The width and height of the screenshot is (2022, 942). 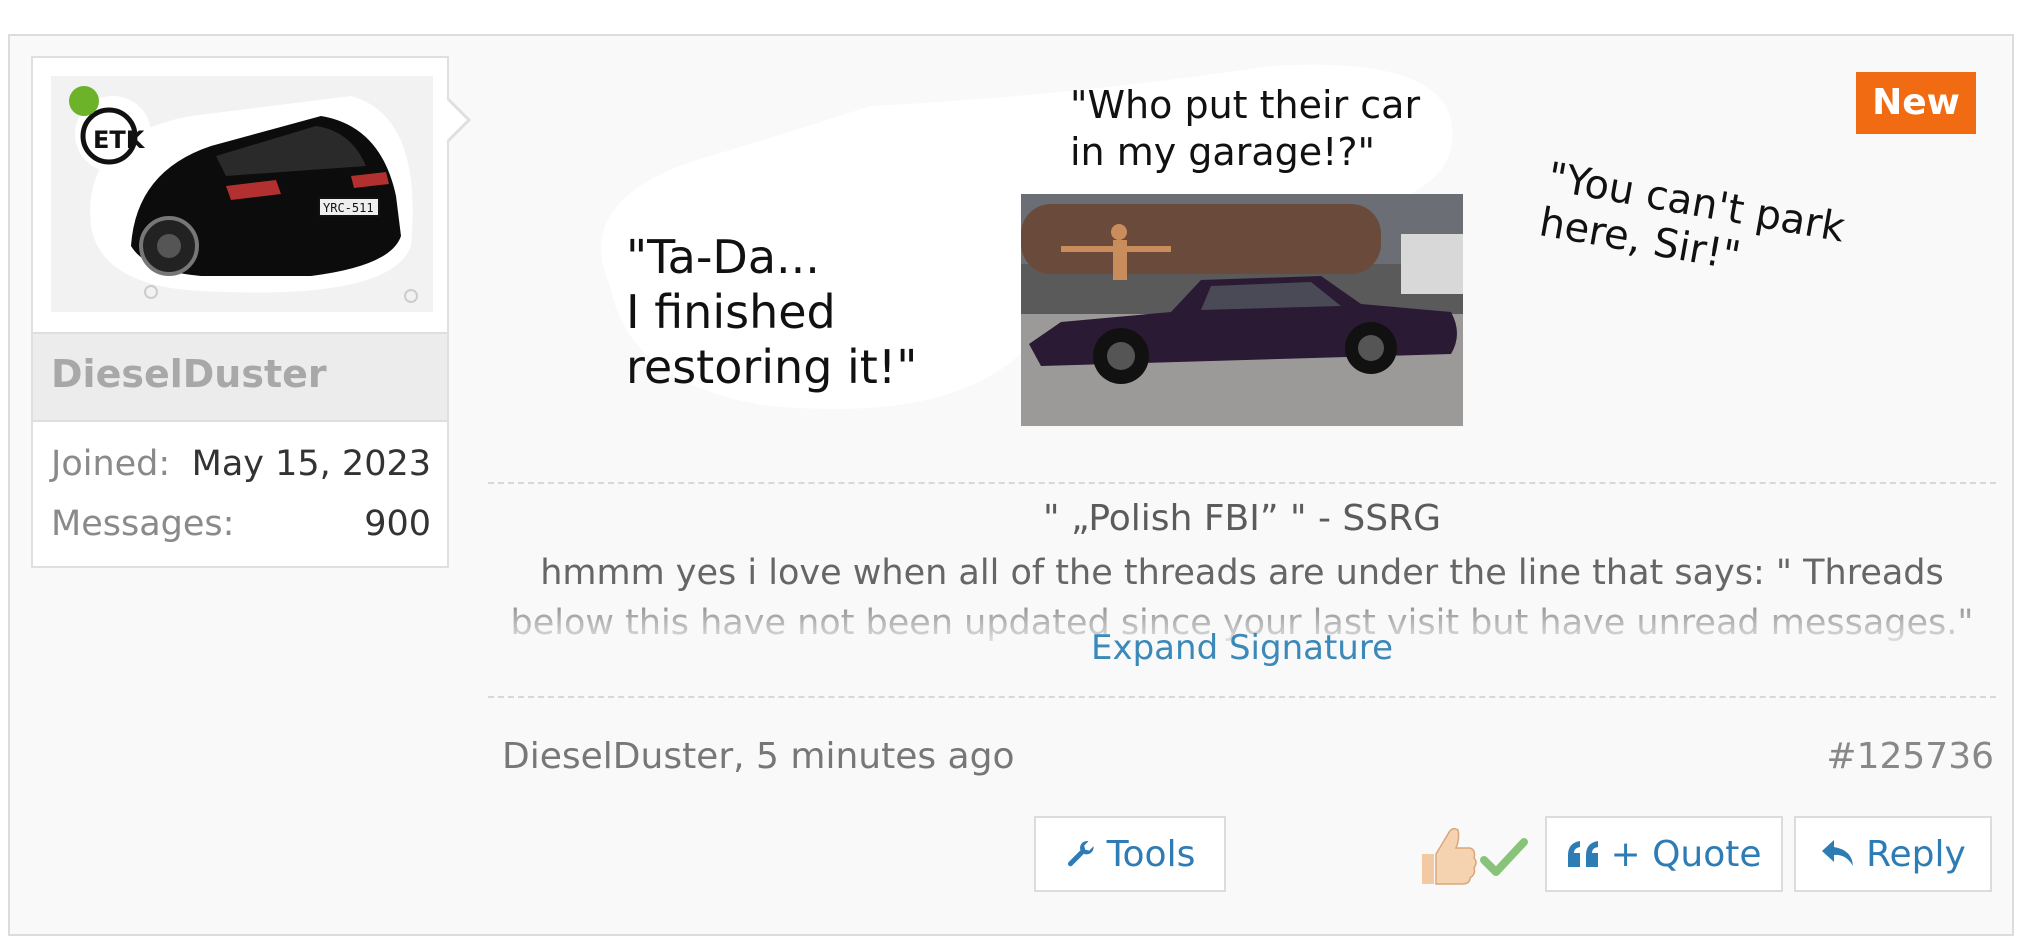 What do you see at coordinates (241, 529) in the screenshot?
I see `stat-messages: Messages: 900` at bounding box center [241, 529].